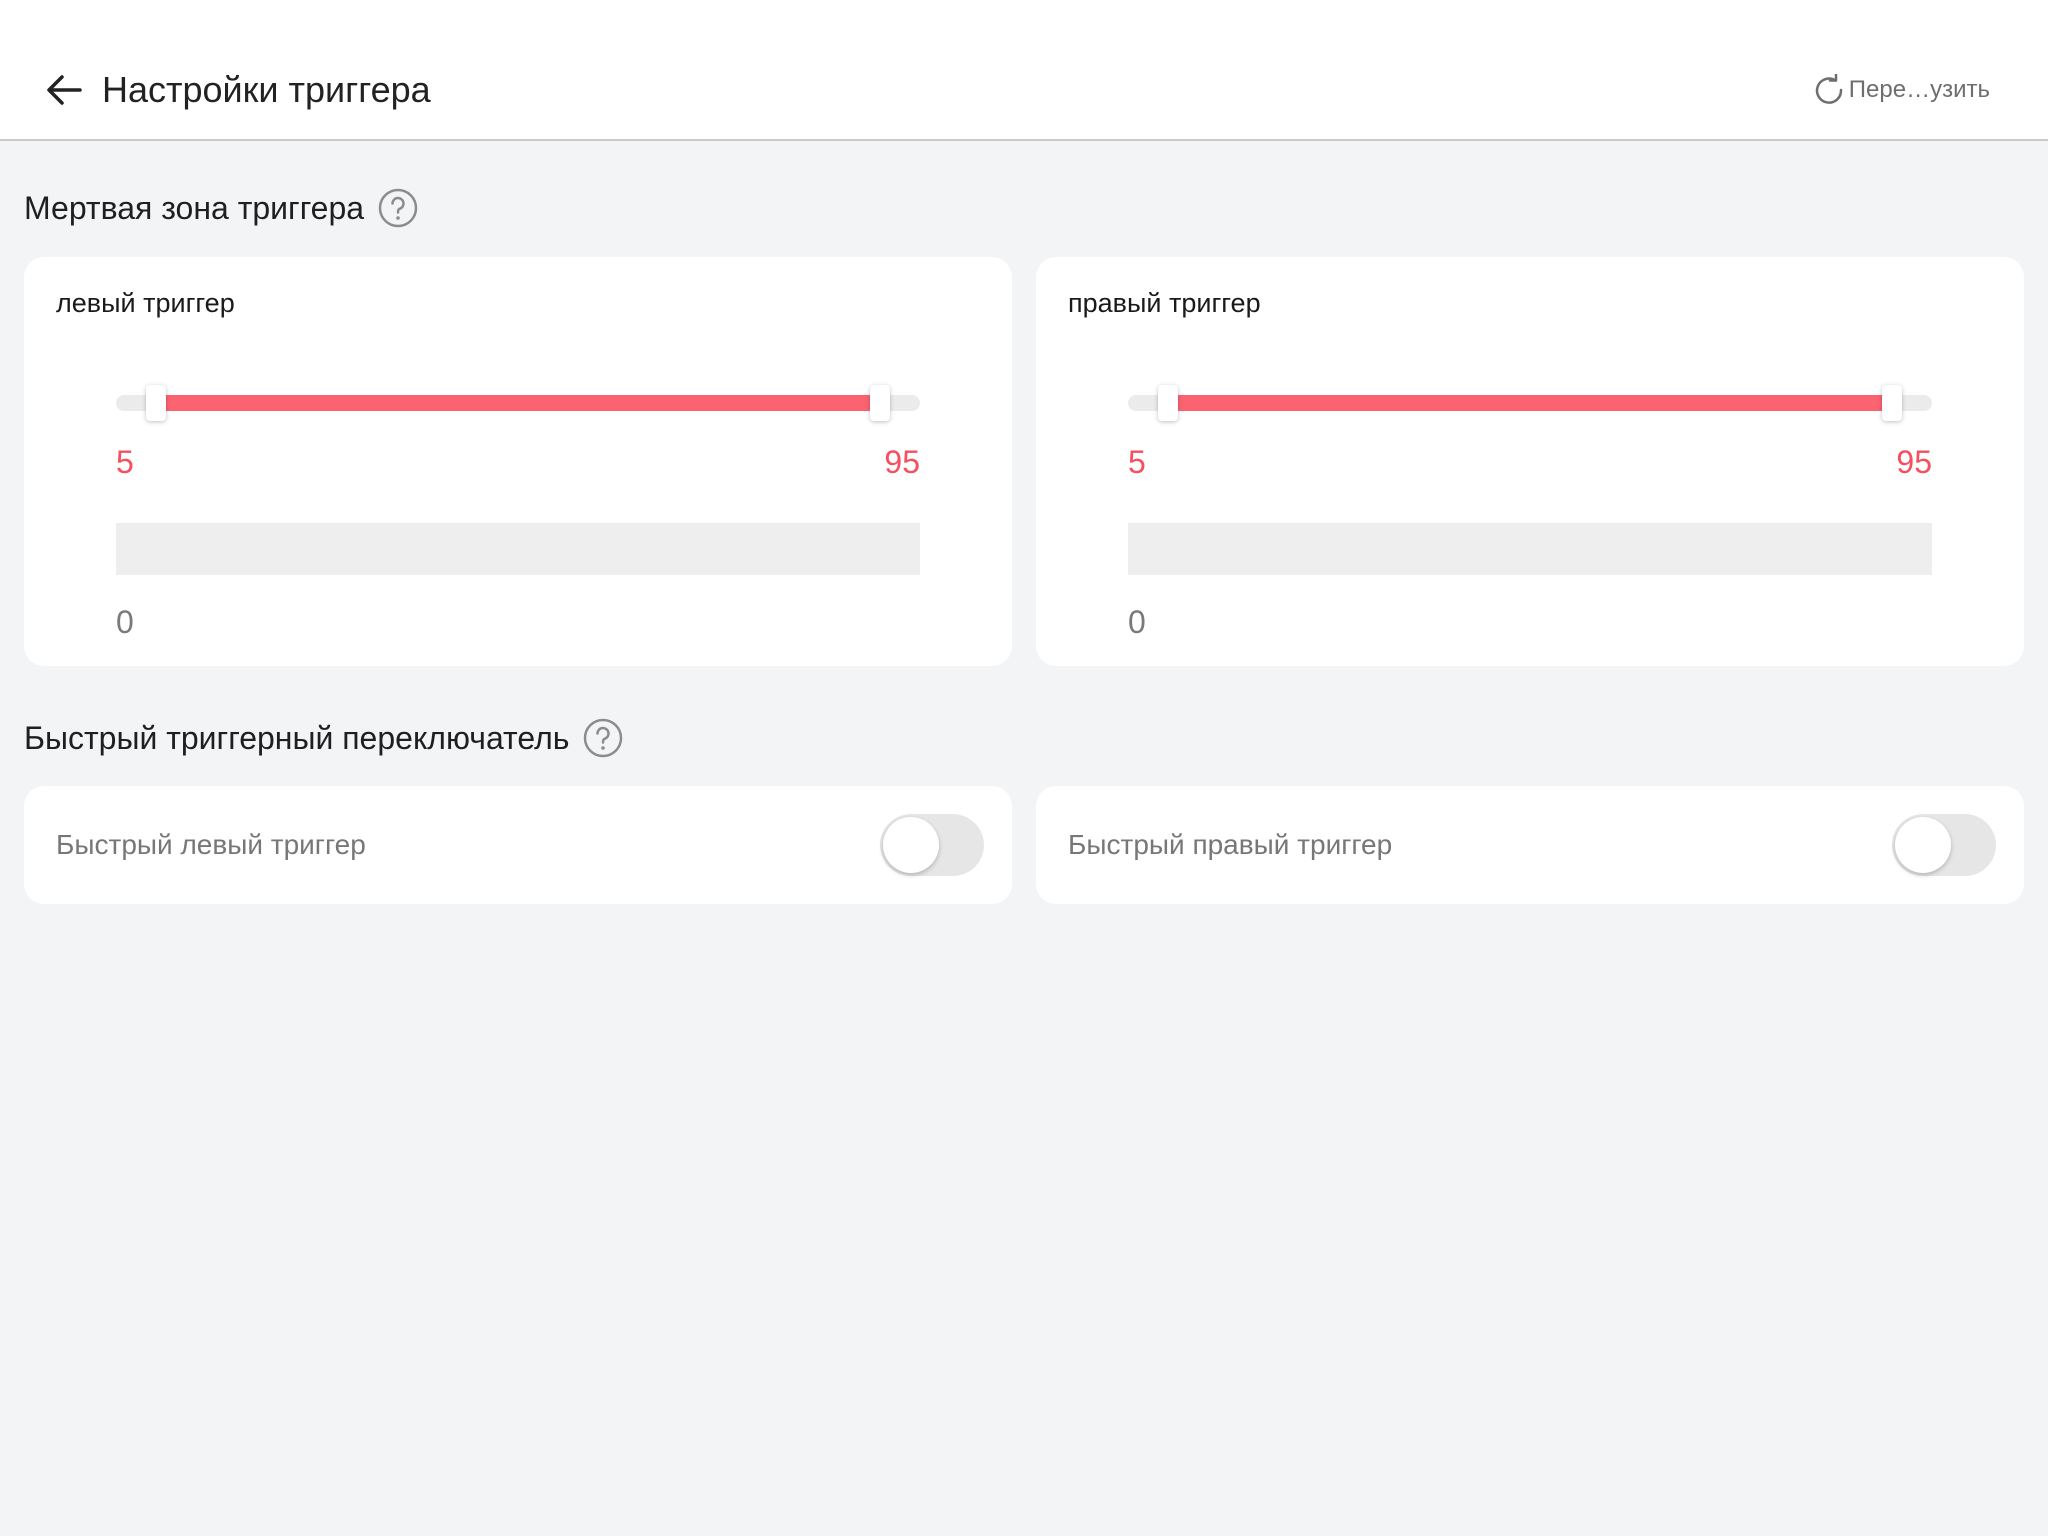 Image resolution: width=2048 pixels, height=1536 pixels. What do you see at coordinates (1024, 70) in the screenshot?
I see `header: Настройки триггера Пере…узить` at bounding box center [1024, 70].